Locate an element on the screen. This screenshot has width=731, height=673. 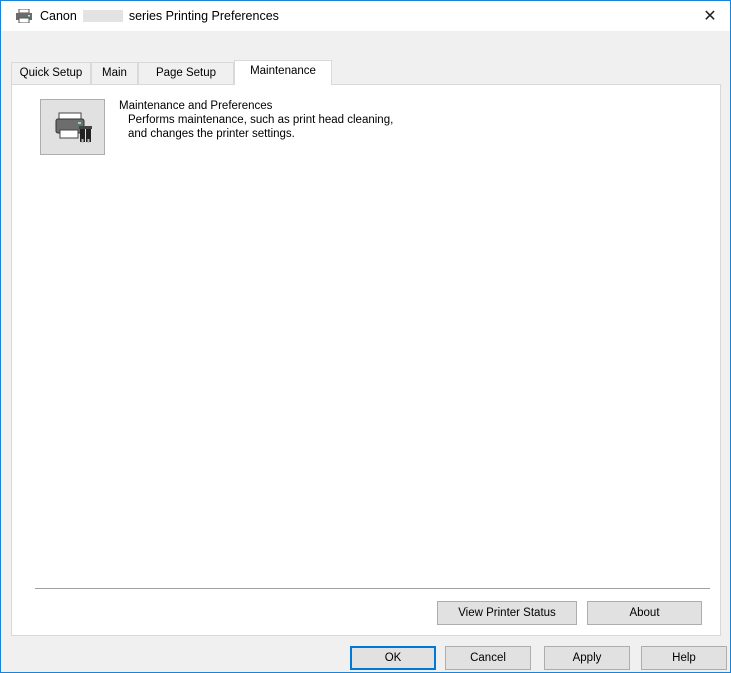
tab-main: Main is located at coordinates (114, 73).